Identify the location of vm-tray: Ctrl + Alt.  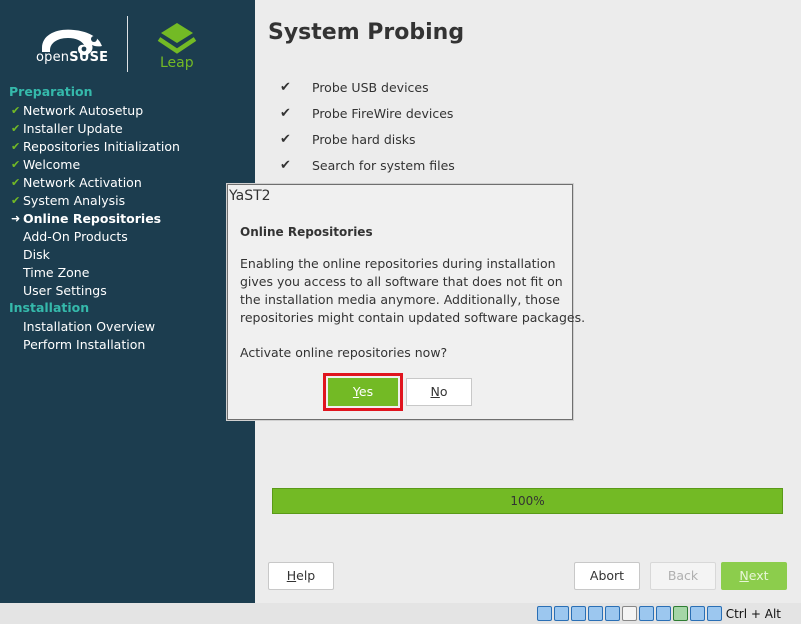
(658, 613).